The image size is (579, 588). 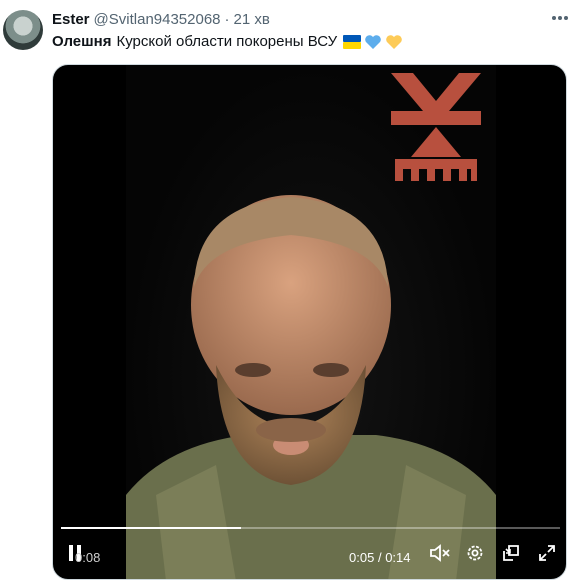 I want to click on fullscreen-icon, so click(x=547, y=553).